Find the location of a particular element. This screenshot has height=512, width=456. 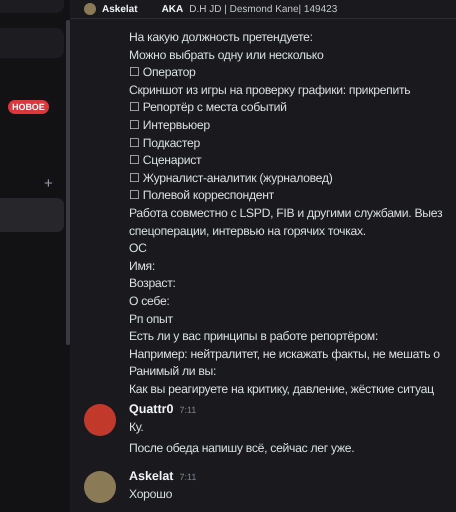

message-line: На какую должность претендуете: is located at coordinates (221, 37).